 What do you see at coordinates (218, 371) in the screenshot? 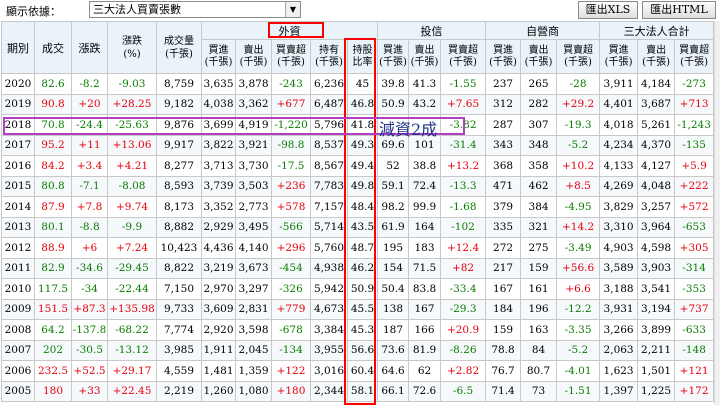
I see `table-cell: 1,481` at bounding box center [218, 371].